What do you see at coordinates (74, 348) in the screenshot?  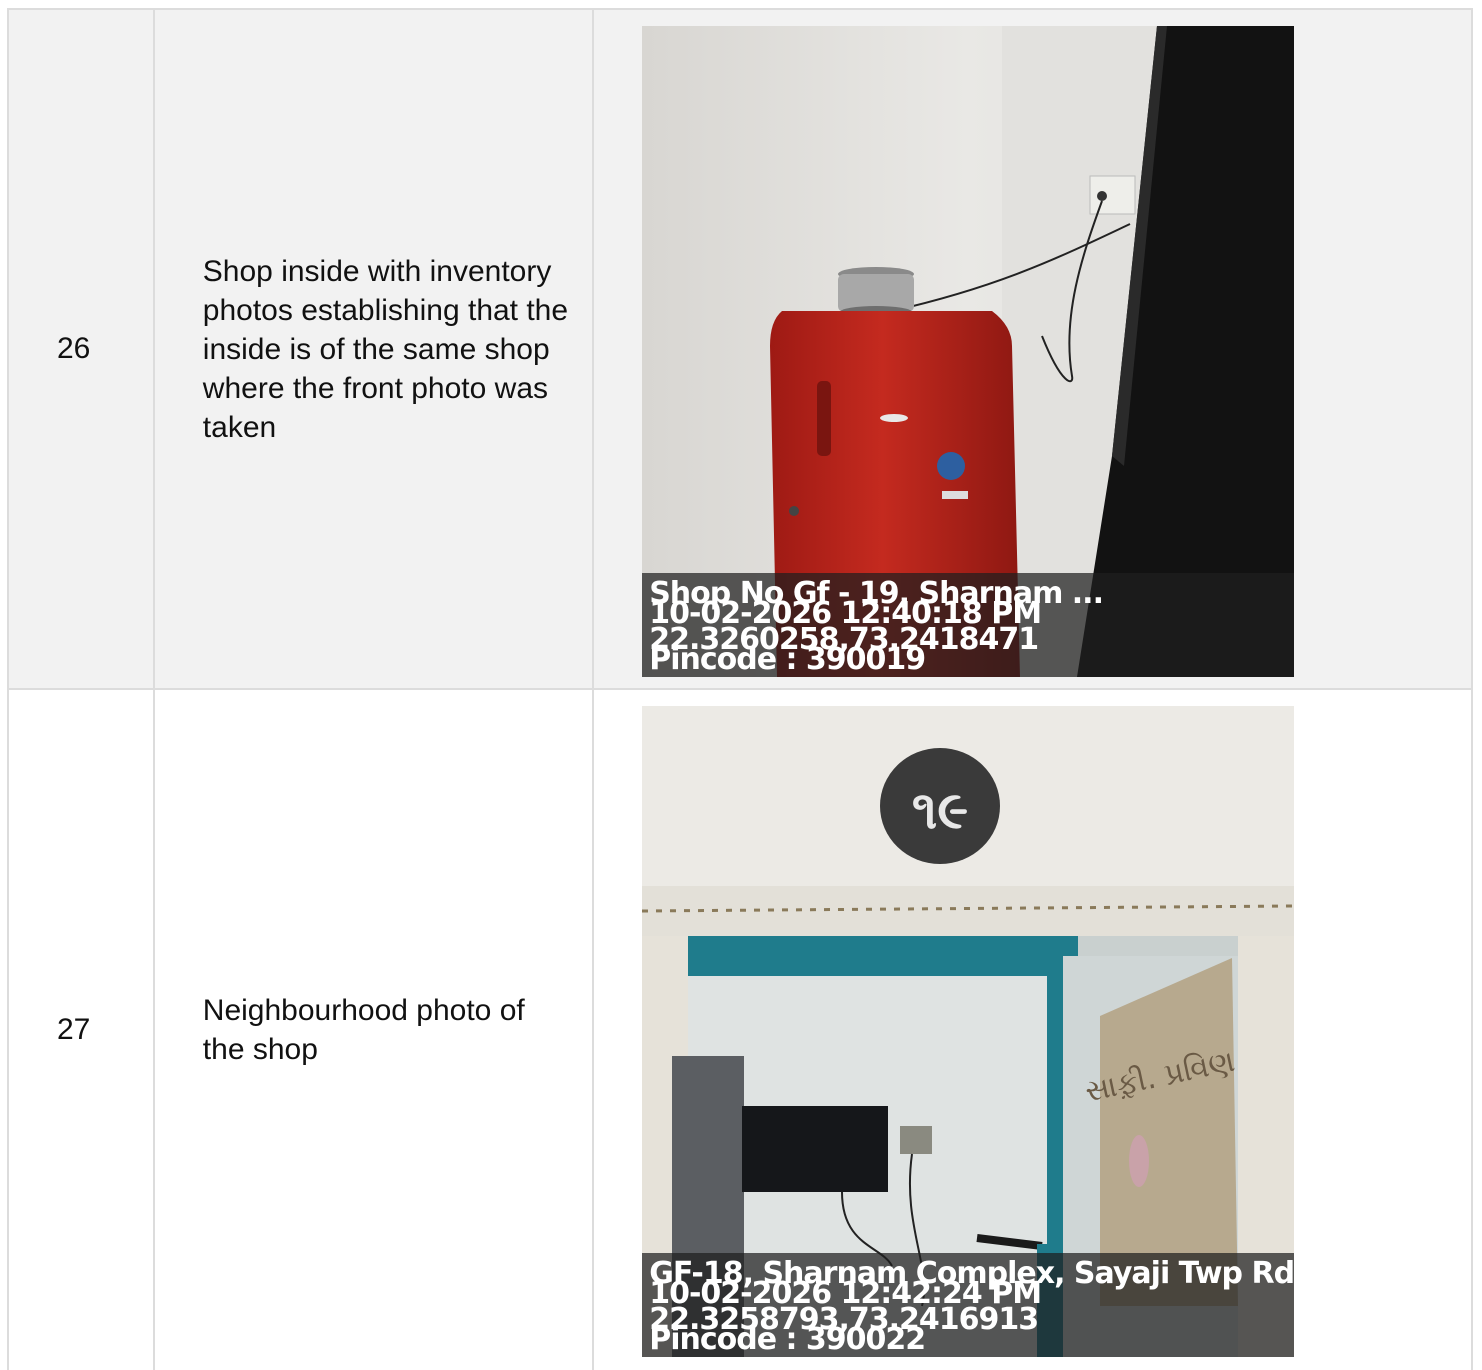 I see `row-number: 26` at bounding box center [74, 348].